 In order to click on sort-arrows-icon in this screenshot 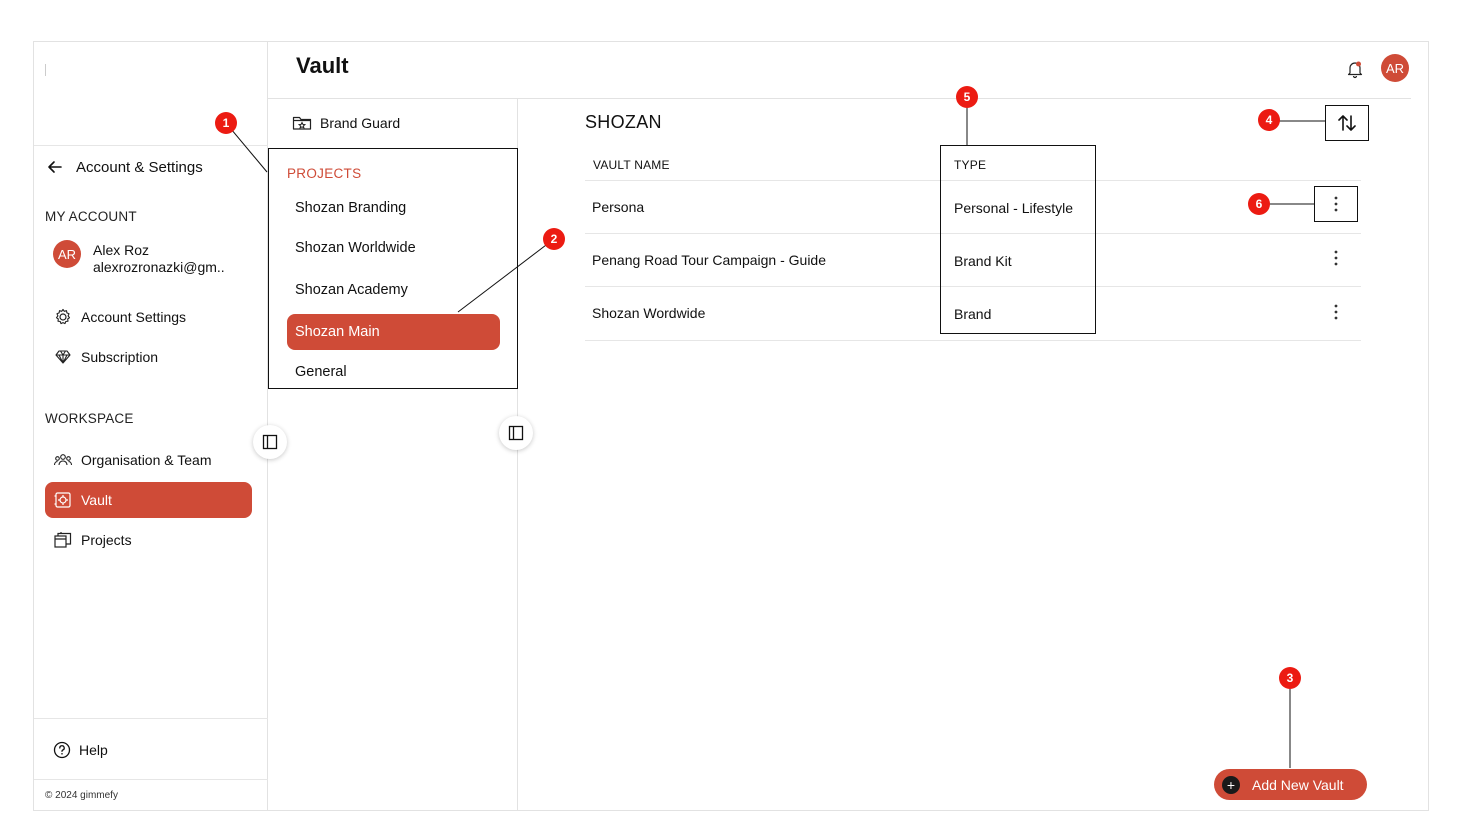, I will do `click(1347, 123)`.